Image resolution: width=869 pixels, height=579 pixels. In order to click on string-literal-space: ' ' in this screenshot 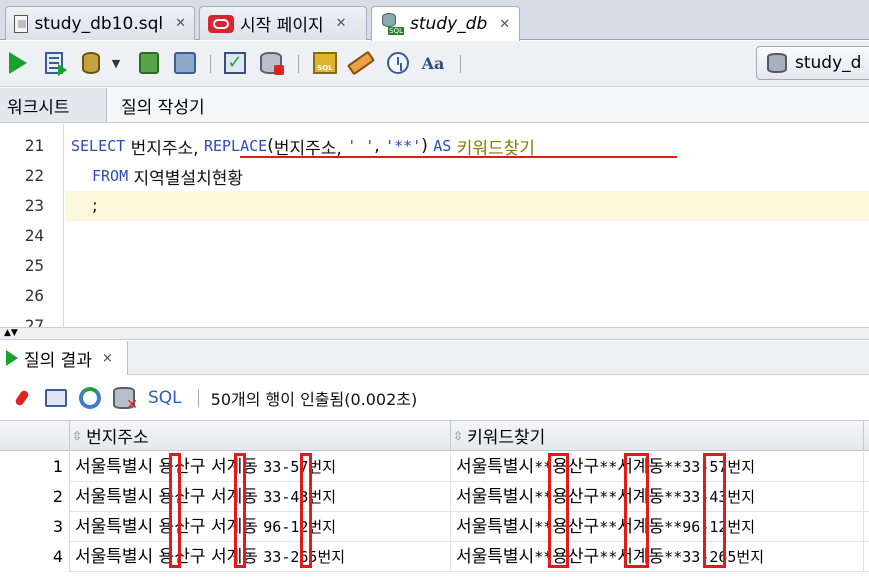, I will do `click(361, 146)`.